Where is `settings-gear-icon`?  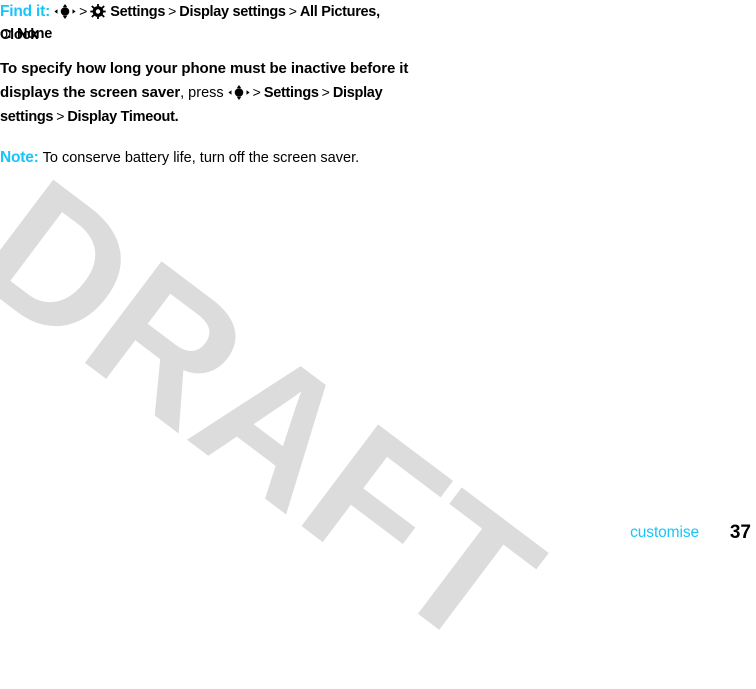 settings-gear-icon is located at coordinates (98, 11).